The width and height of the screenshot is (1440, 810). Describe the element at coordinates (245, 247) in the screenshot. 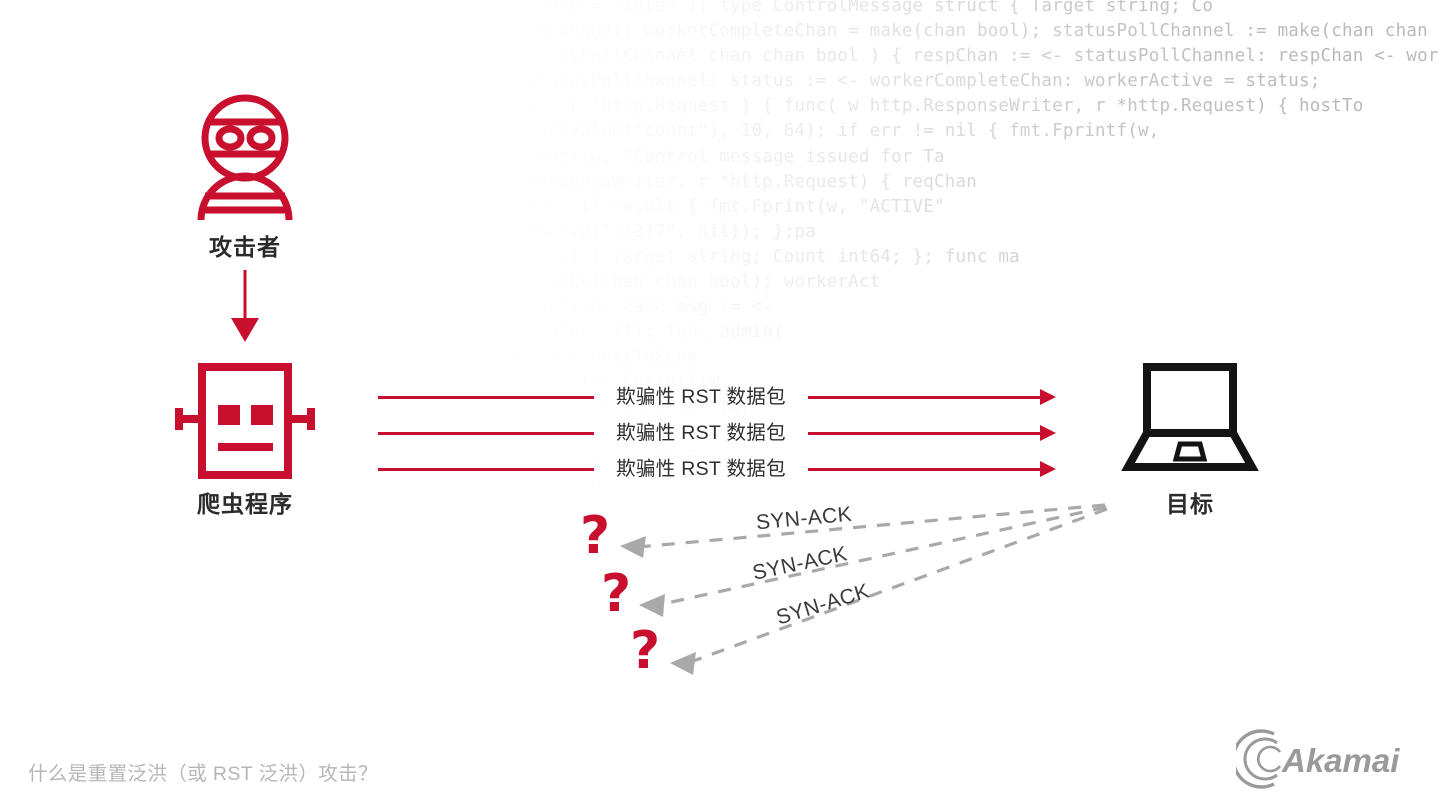

I see `node-label-attacker: 攻击者` at that location.